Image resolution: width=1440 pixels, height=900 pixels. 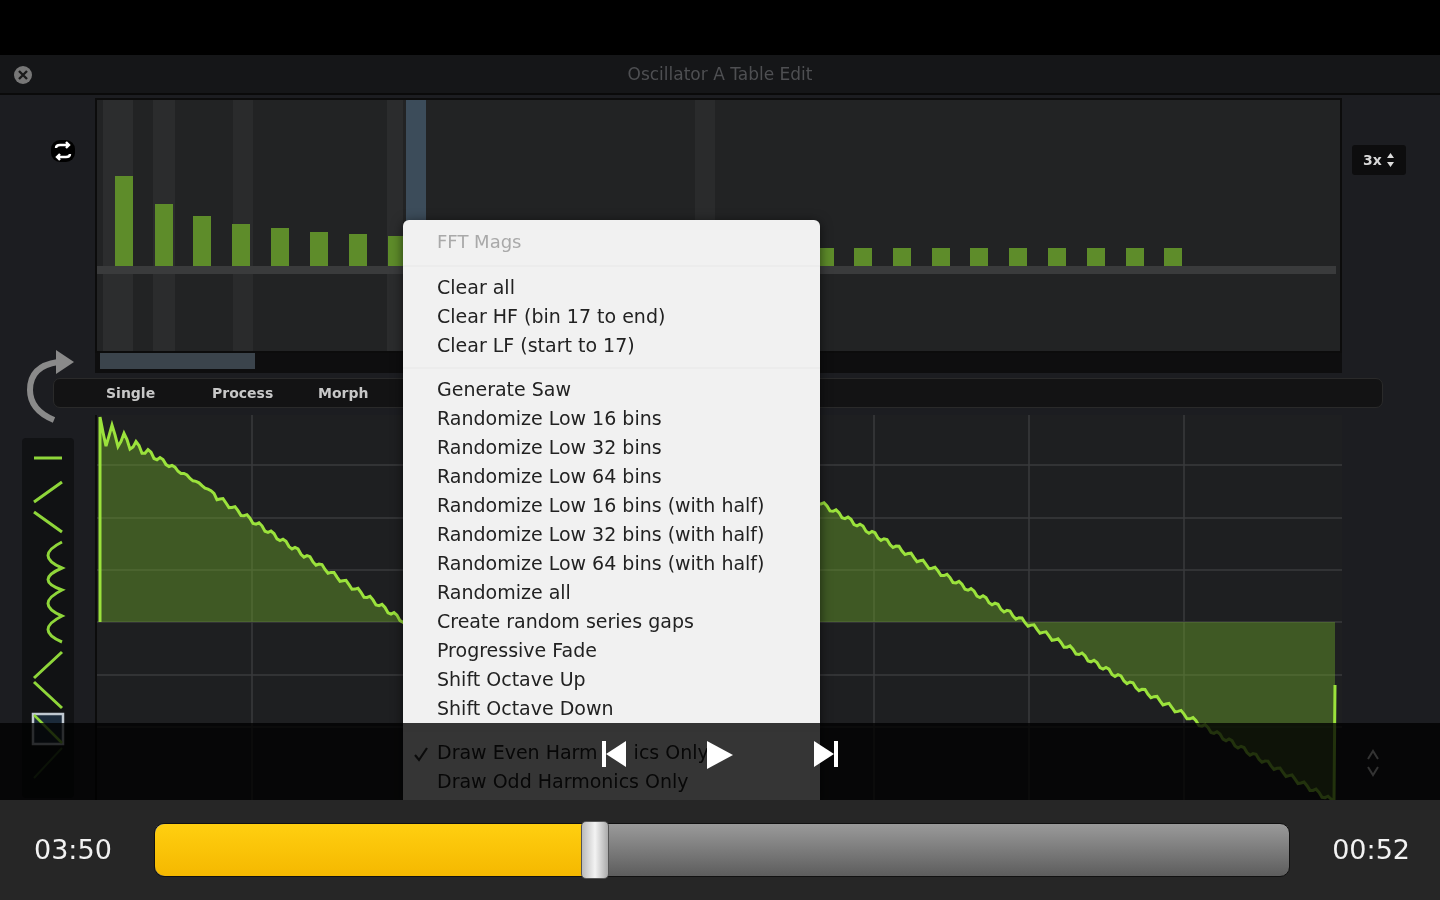 I want to click on elapsed-time: 03:50, so click(x=73, y=849).